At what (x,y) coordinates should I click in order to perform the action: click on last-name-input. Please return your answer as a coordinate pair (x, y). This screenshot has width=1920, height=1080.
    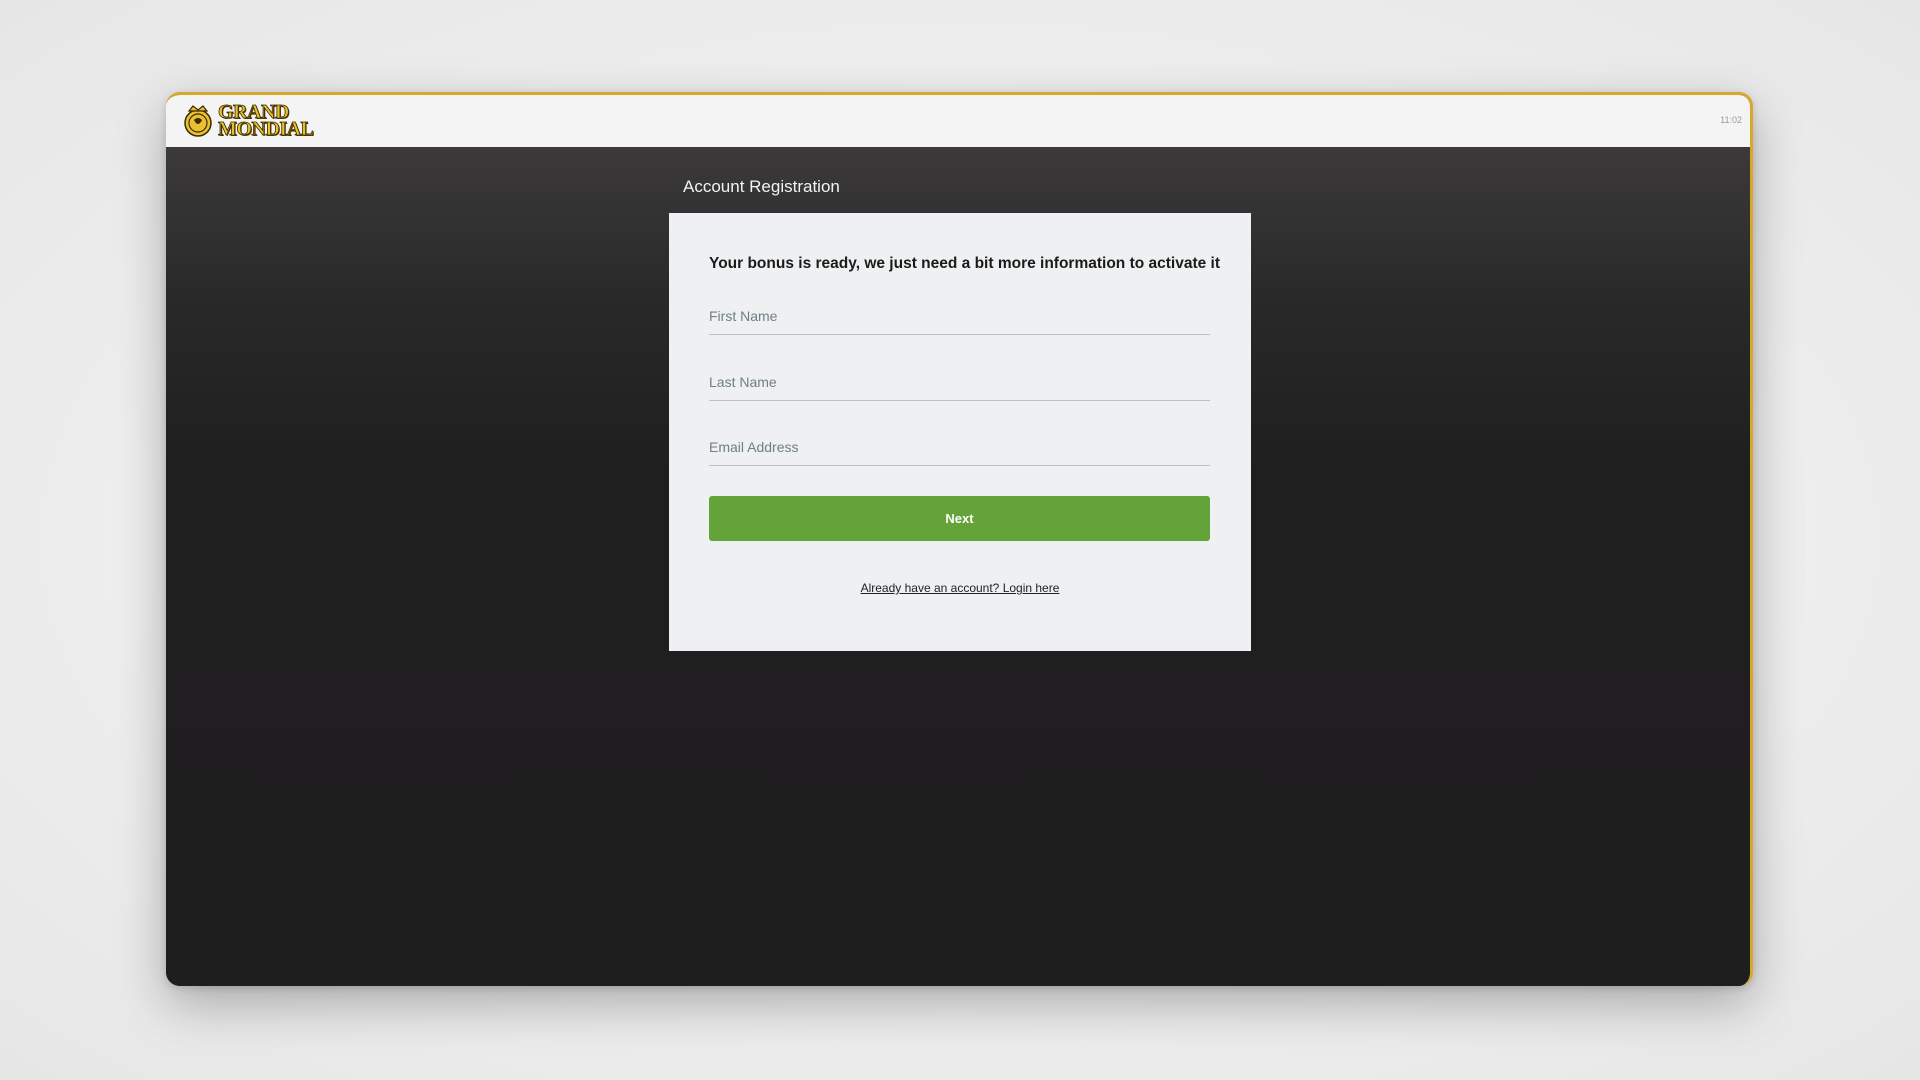
    Looking at the image, I should click on (959, 382).